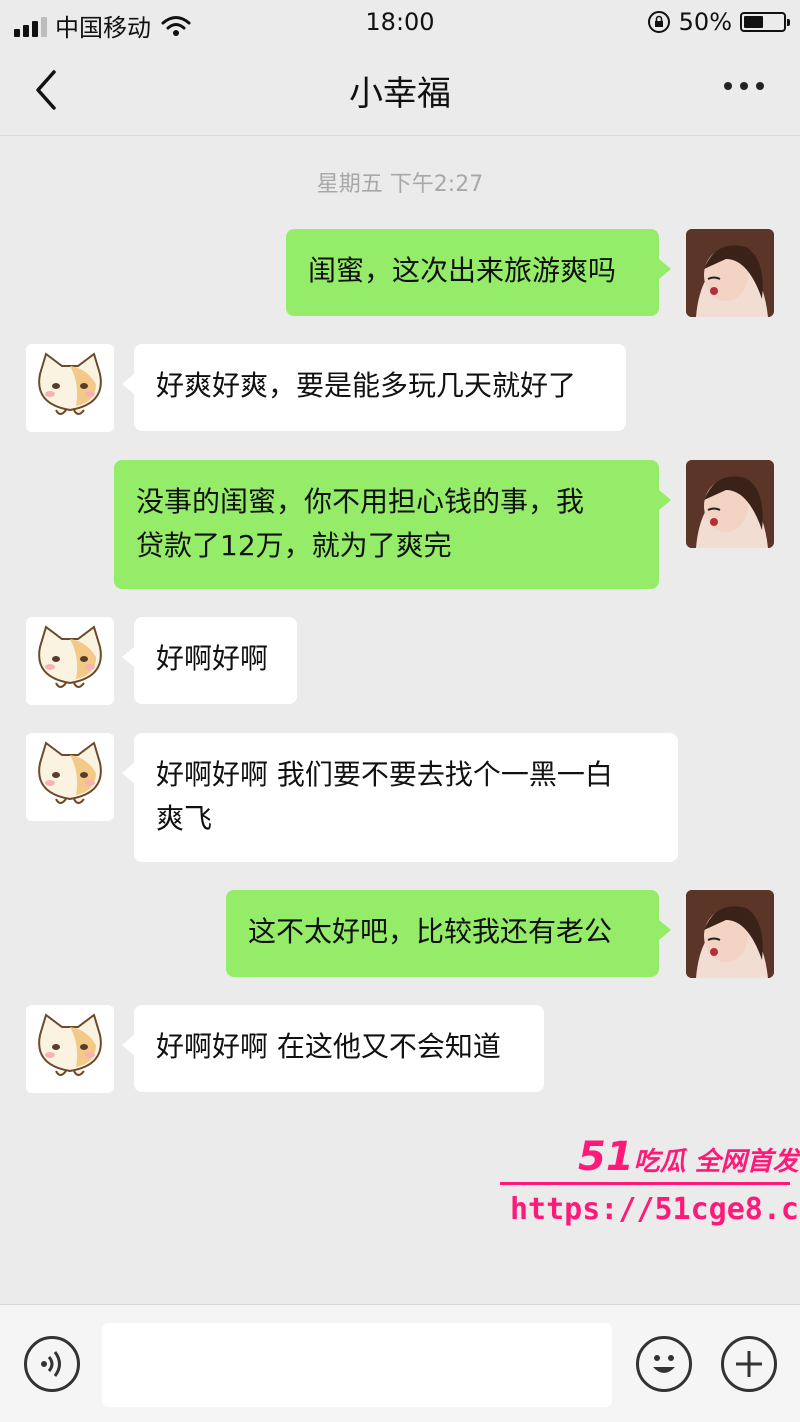 The height and width of the screenshot is (1422, 800). Describe the element at coordinates (184, 818) in the screenshot. I see `message-text-line: 爽飞` at that location.